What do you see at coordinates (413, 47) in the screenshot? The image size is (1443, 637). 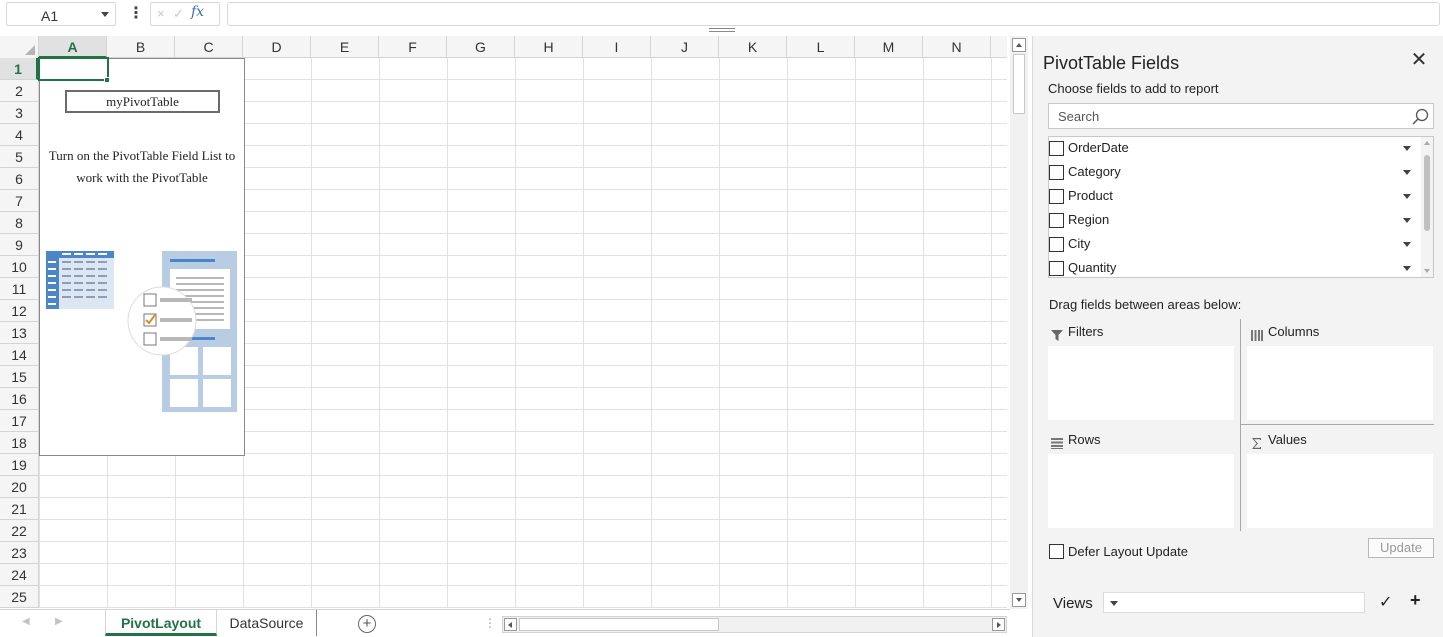 I see `column-header: F` at bounding box center [413, 47].